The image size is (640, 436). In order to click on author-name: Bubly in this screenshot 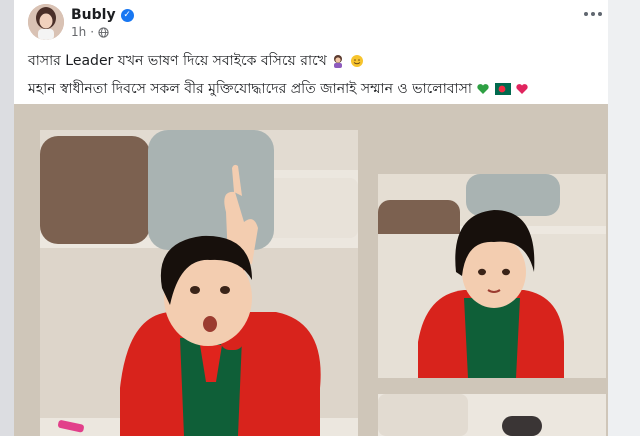, I will do `click(93, 15)`.